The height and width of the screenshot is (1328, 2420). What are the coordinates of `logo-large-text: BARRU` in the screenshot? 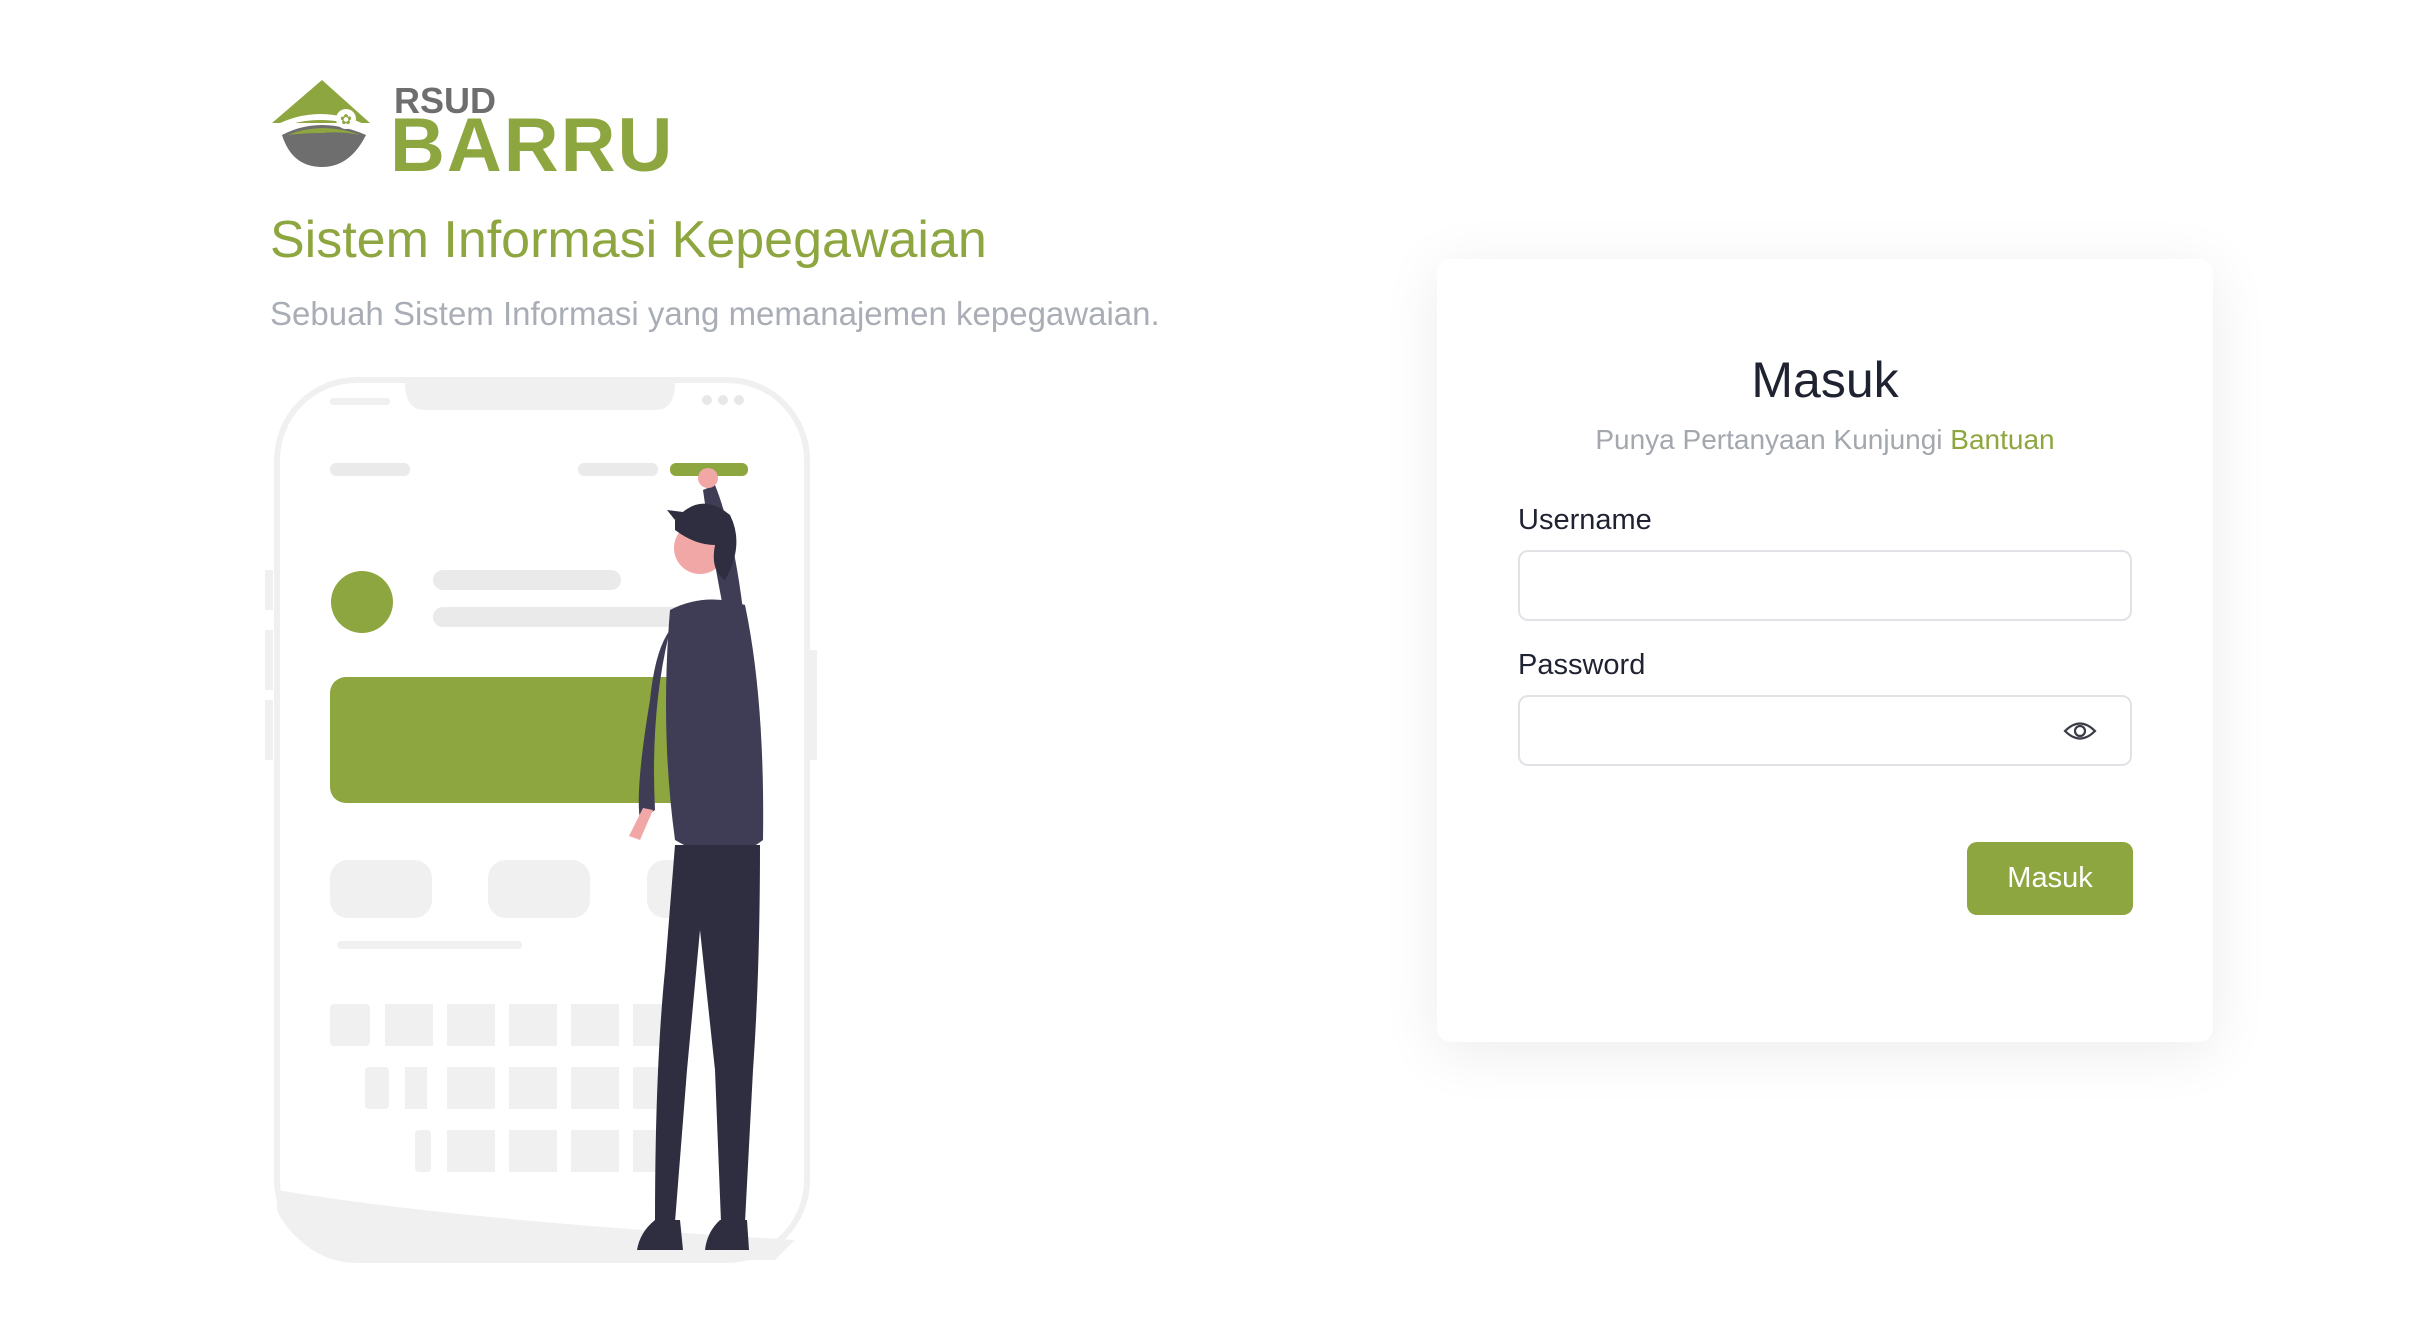 It's located at (532, 139).